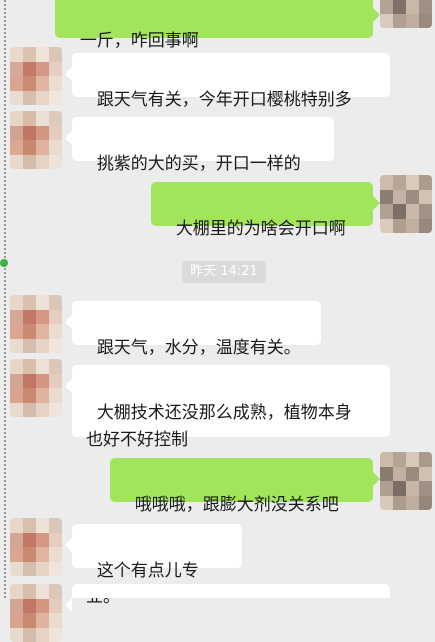 The image size is (435, 642). Describe the element at coordinates (260, 229) in the screenshot. I see `message-text: 大棚里的为啥会开口啊` at that location.